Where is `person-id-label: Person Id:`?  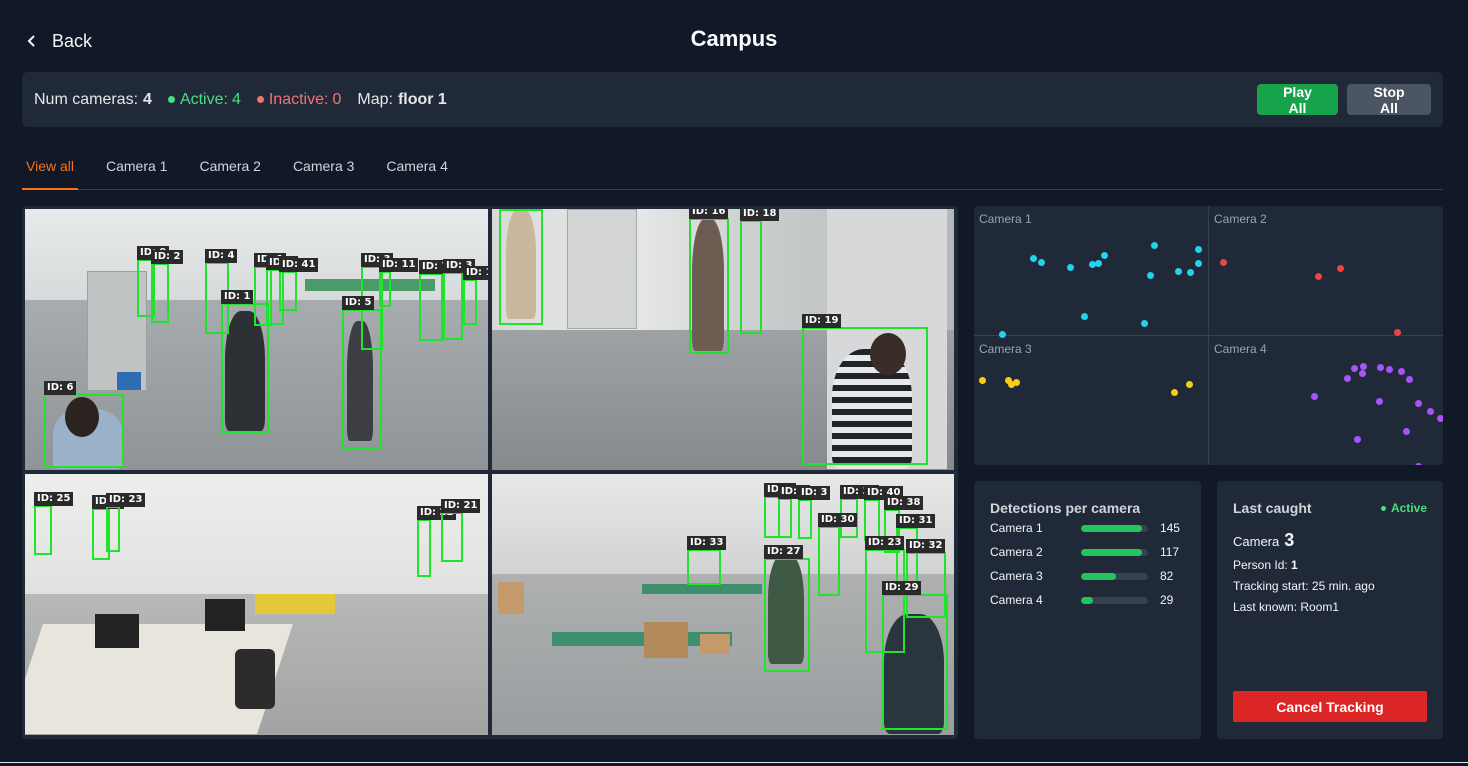
person-id-label: Person Id: is located at coordinates (1260, 565).